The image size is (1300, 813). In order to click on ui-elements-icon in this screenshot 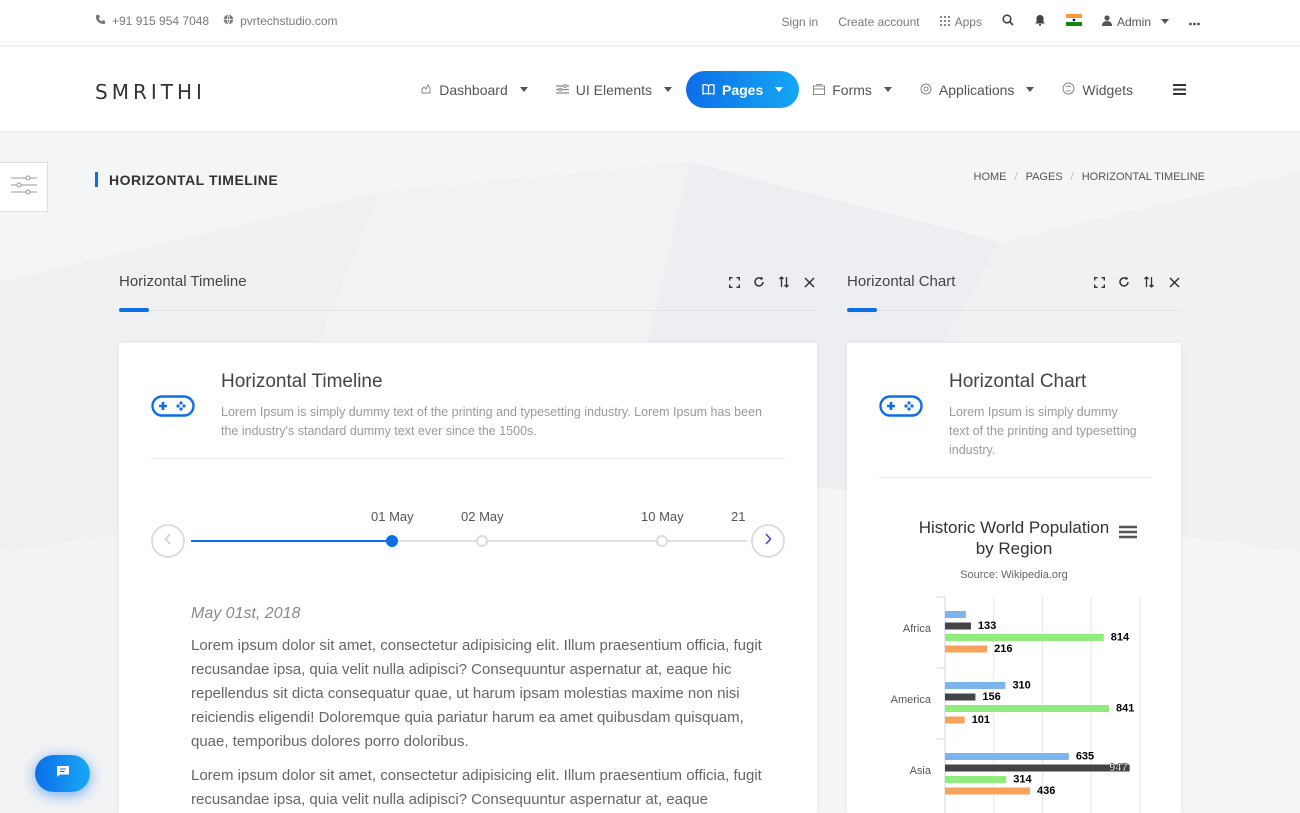, I will do `click(562, 90)`.